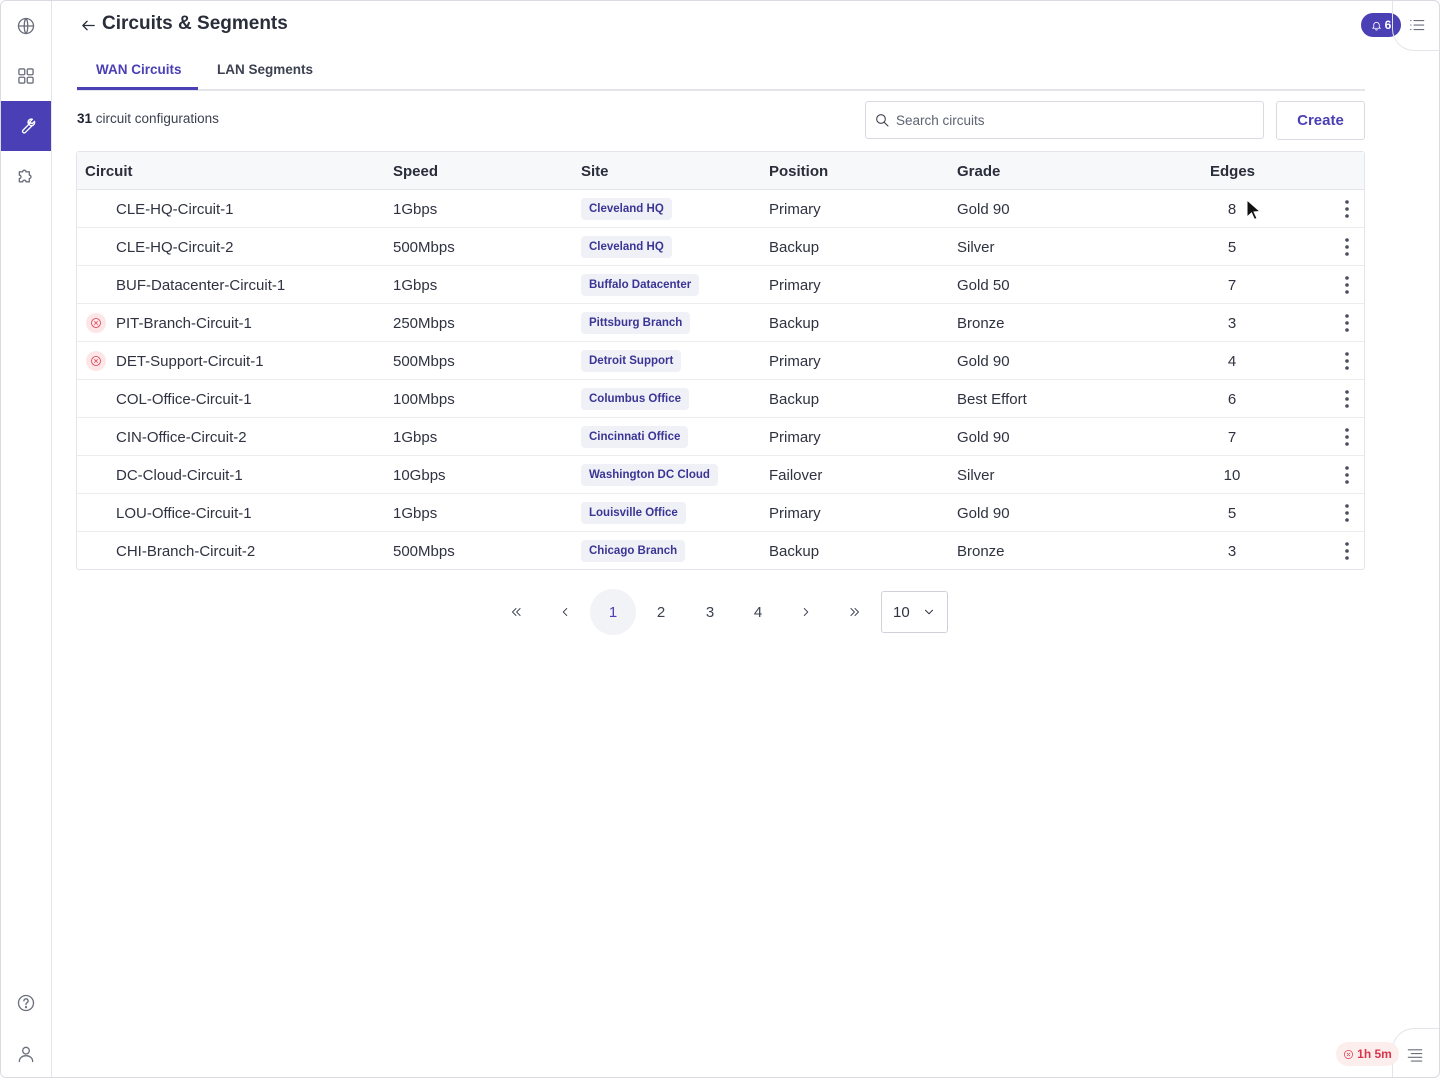 Image resolution: width=1440 pixels, height=1078 pixels. I want to click on tab-lan-segments: LAN Segments, so click(265, 69).